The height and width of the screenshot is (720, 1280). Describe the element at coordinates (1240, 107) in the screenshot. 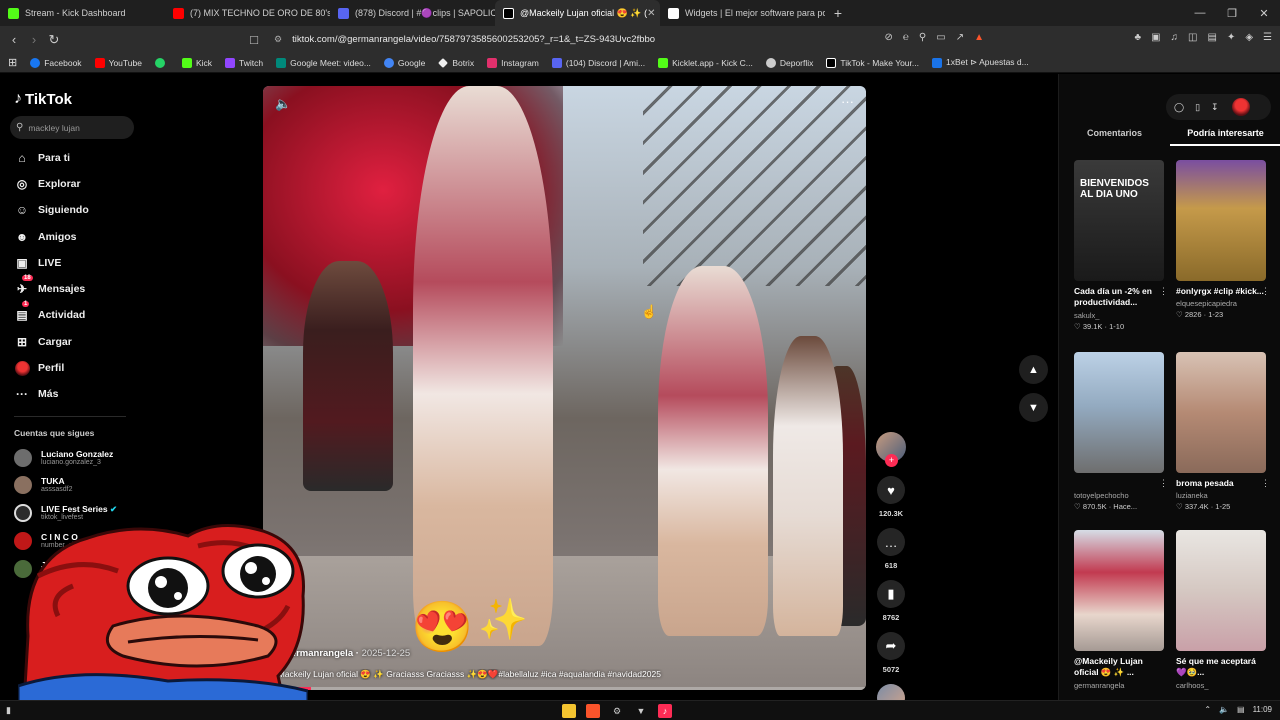

I see `user-avatar` at that location.